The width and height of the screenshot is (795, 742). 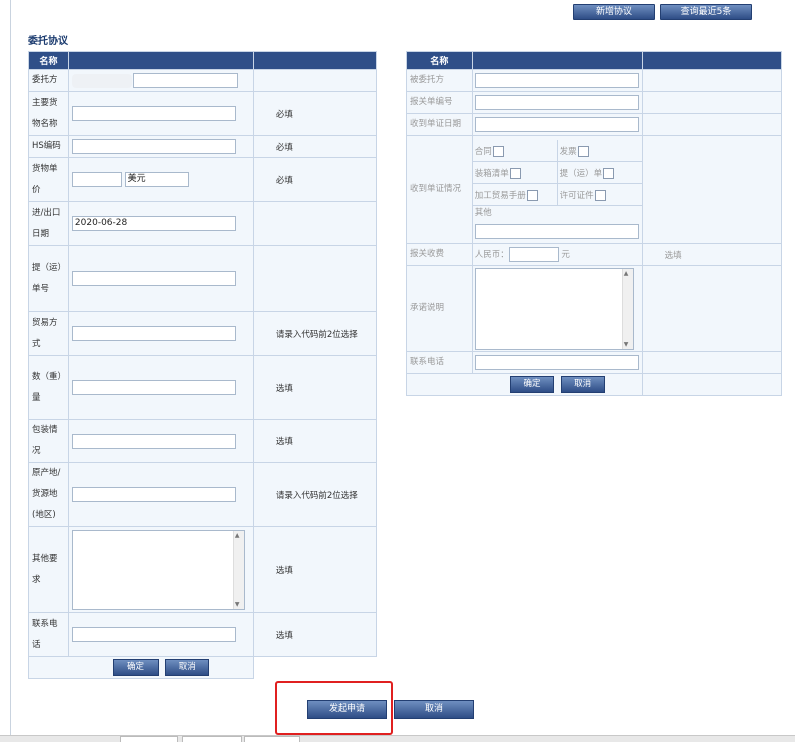 I want to click on origin-hint: 请录入代码前2位选择, so click(x=315, y=494).